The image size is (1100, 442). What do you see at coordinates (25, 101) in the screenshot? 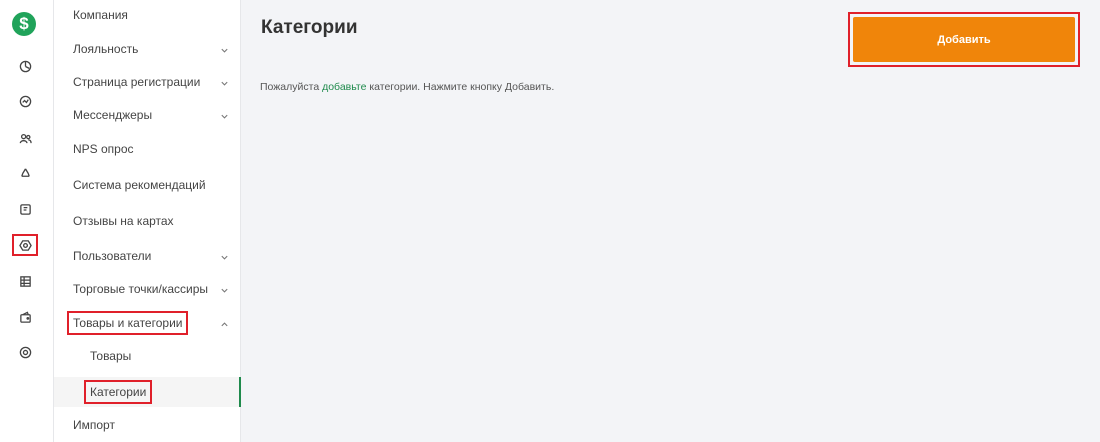
I see `analytics-icon` at bounding box center [25, 101].